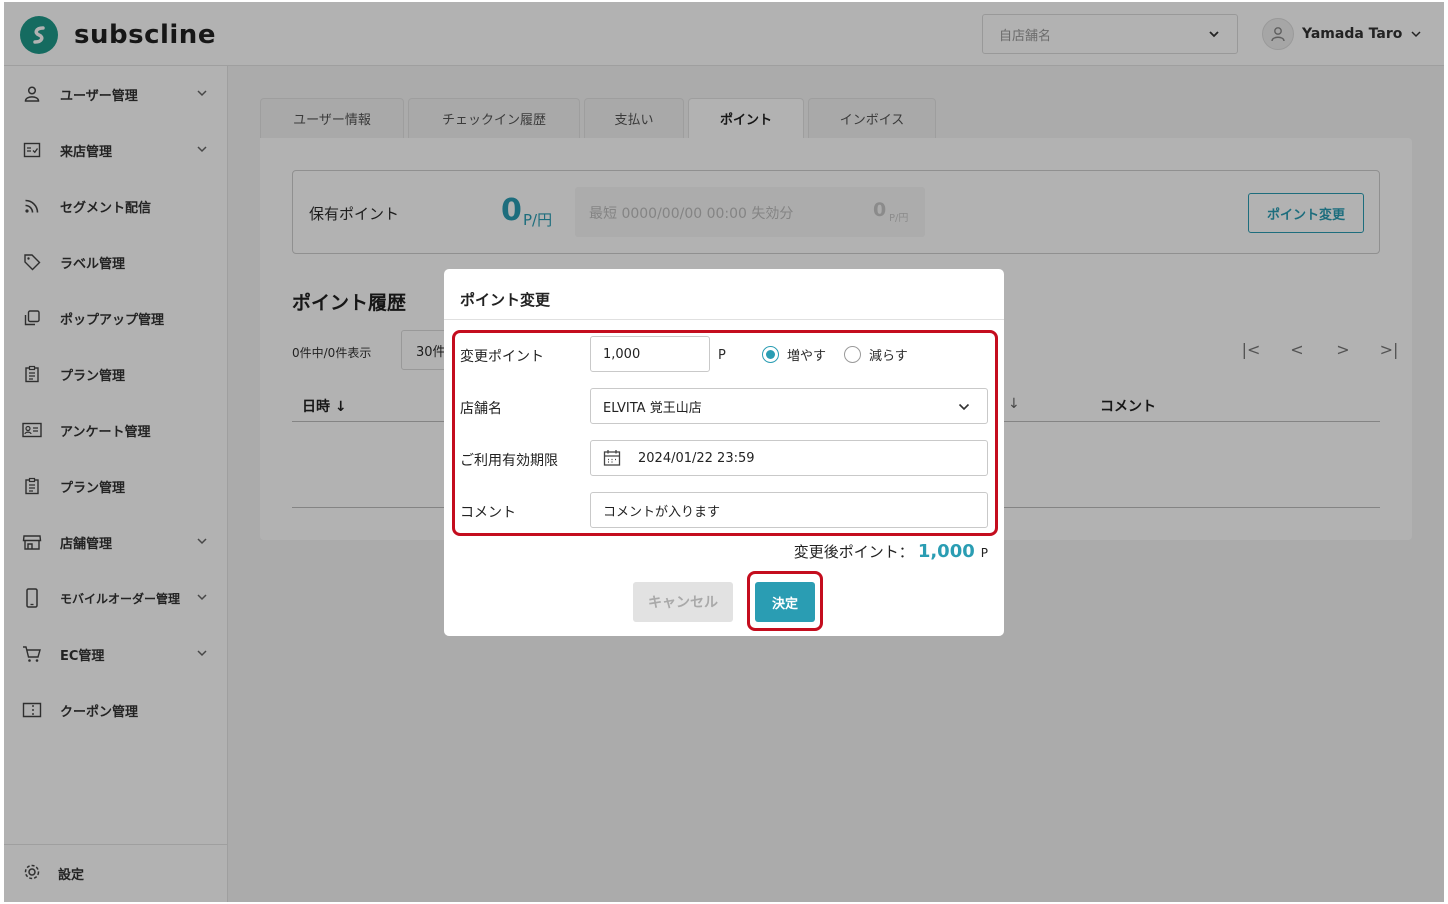  Describe the element at coordinates (612, 458) in the screenshot. I see `calendar-icon` at that location.